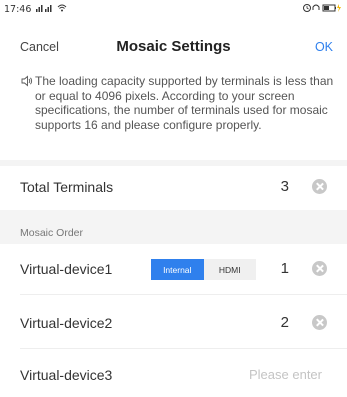 The width and height of the screenshot is (347, 397). Describe the element at coordinates (52, 233) in the screenshot. I see `mosaic-order-label: Mosaic Order` at that location.